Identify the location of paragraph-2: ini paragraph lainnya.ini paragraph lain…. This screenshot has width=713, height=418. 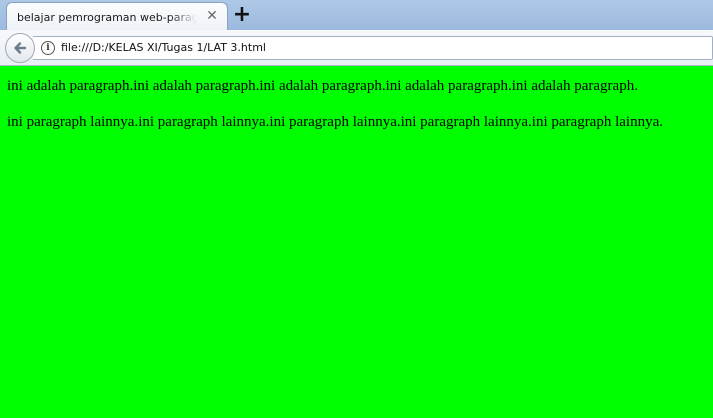
(335, 122).